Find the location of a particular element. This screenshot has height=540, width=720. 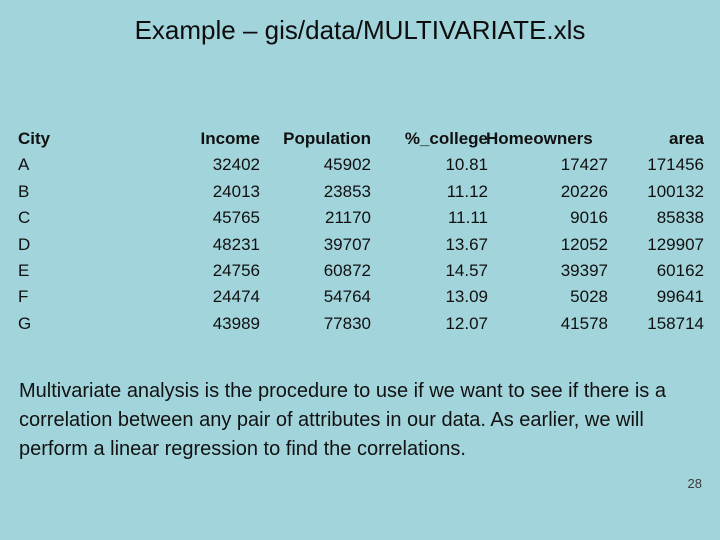

table-row: G 43989 77830 12.07 41578 158714 is located at coordinates (361, 324).